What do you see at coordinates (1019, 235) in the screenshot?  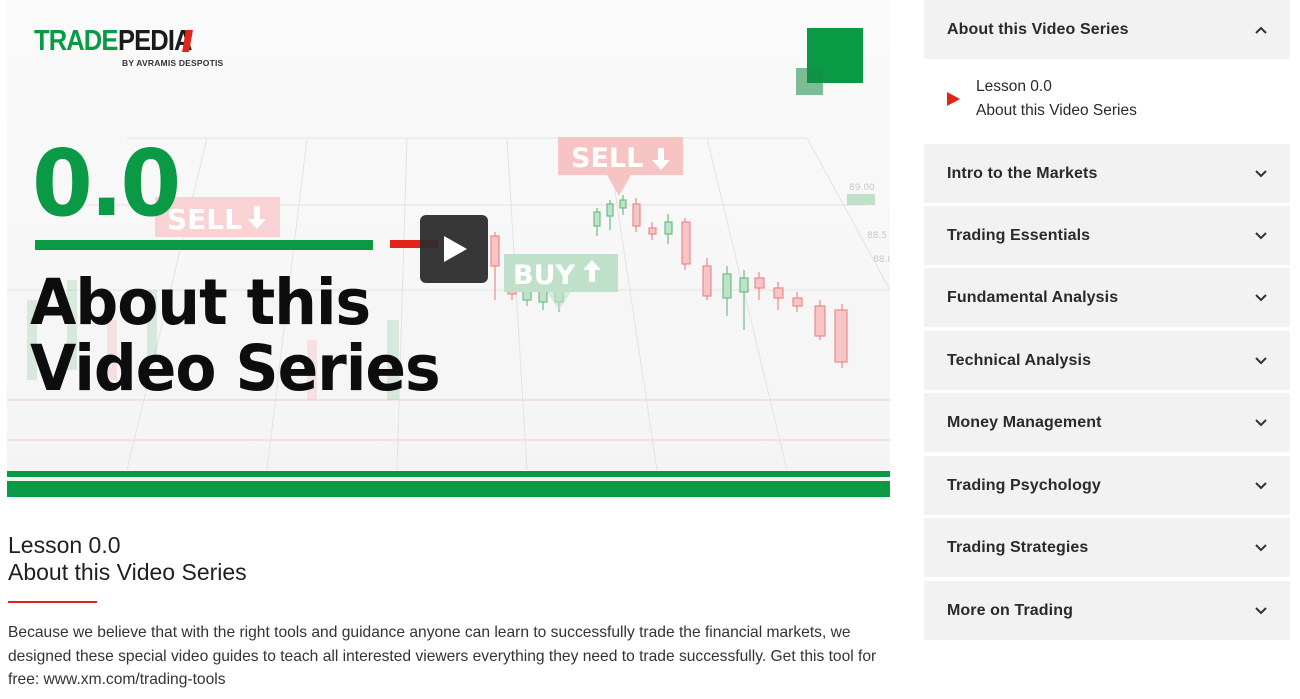 I see `accordion-label: Trading Essentials` at bounding box center [1019, 235].